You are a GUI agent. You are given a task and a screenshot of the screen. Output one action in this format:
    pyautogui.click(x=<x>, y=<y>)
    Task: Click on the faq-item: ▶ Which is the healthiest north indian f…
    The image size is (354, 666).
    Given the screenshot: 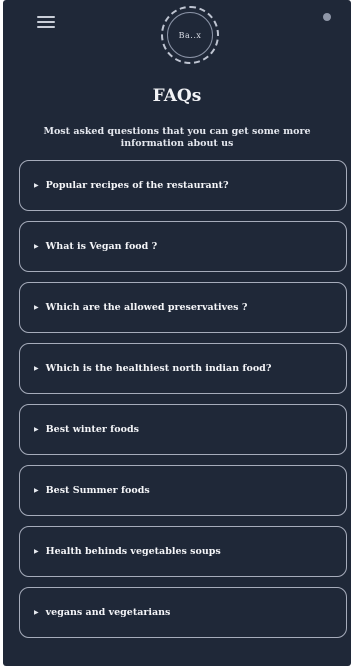 What is the action you would take?
    pyautogui.click(x=183, y=368)
    